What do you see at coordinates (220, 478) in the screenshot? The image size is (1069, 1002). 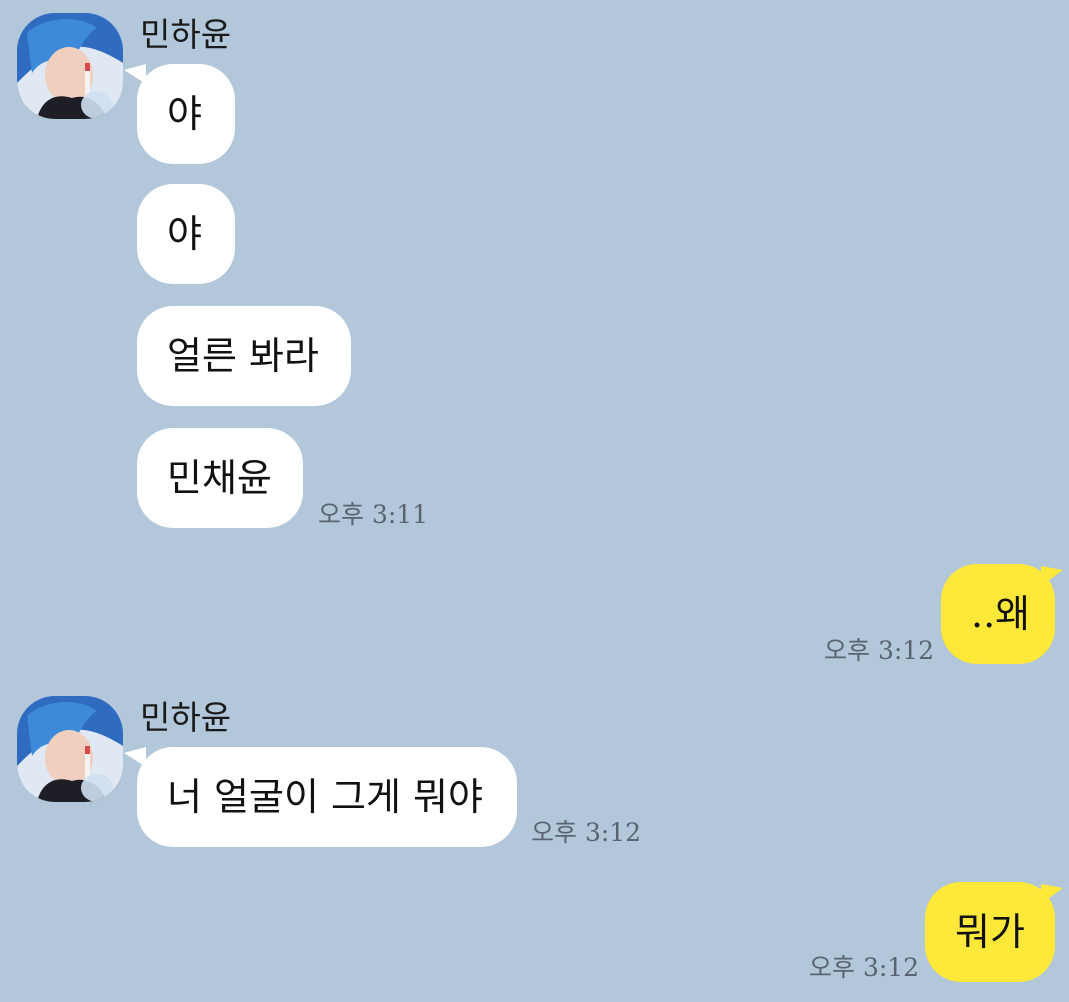 I see `message-bubble-incoming: 민채윤` at bounding box center [220, 478].